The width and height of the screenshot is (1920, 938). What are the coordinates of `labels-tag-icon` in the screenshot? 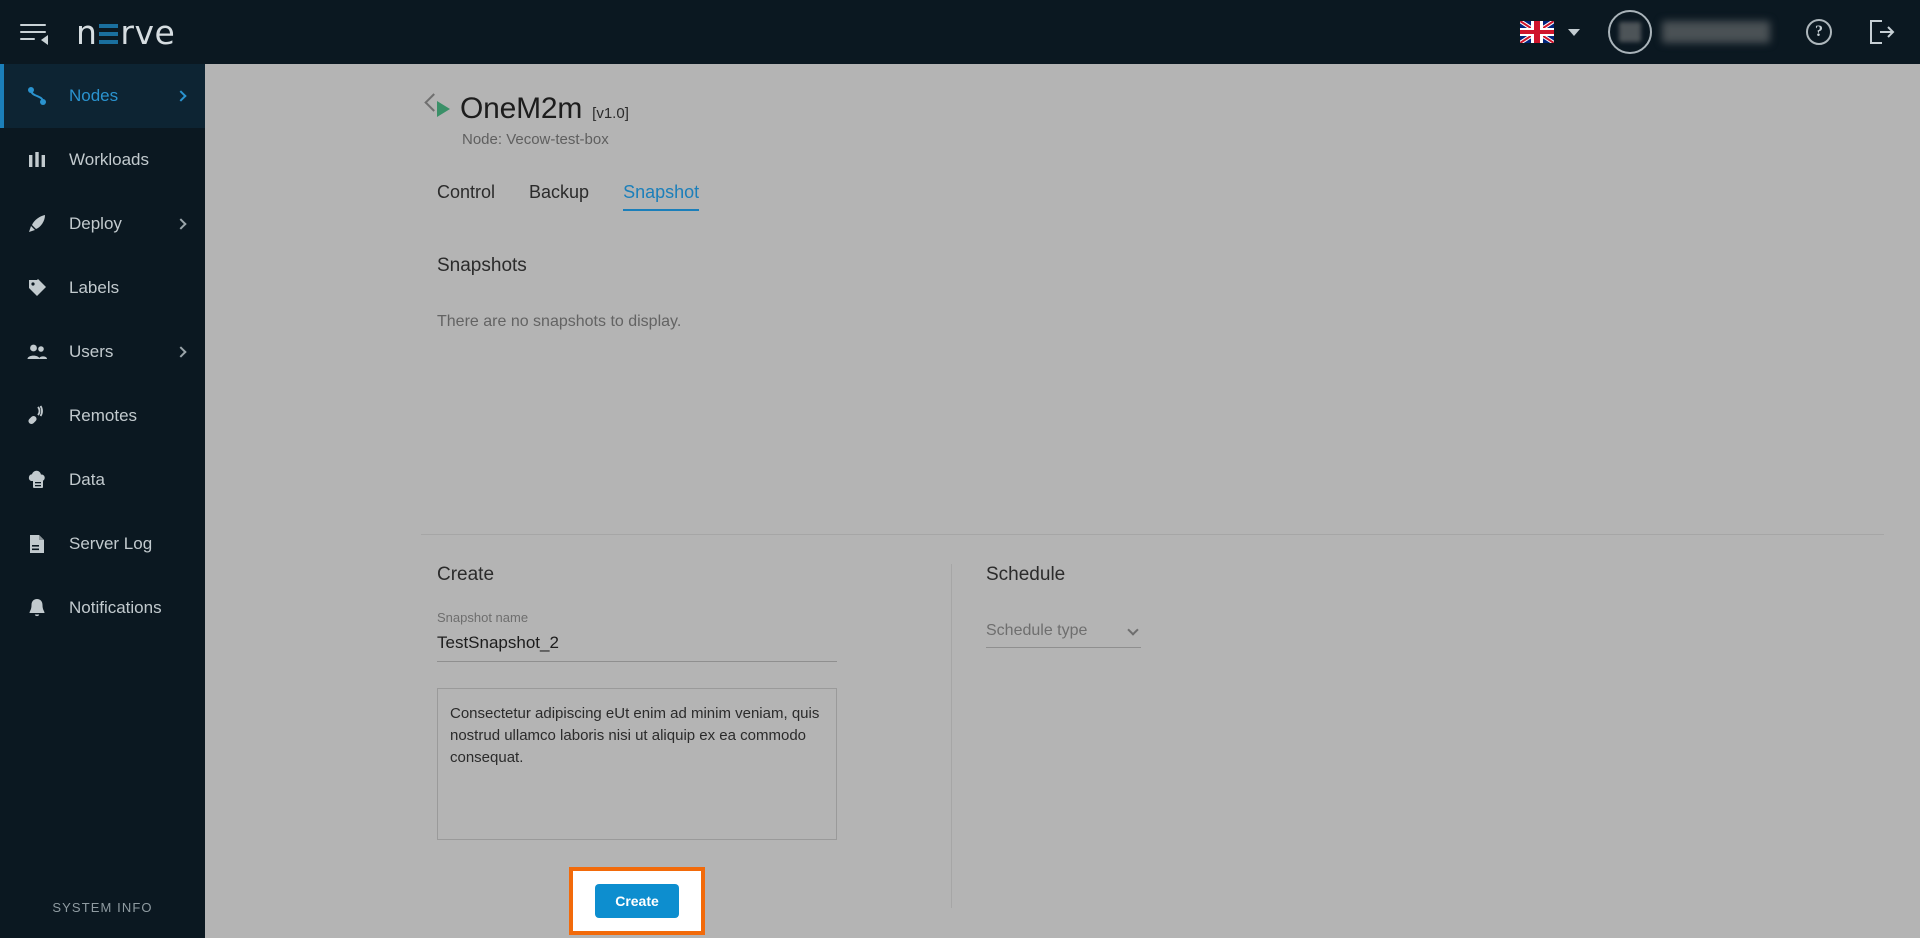 It's located at (37, 288).